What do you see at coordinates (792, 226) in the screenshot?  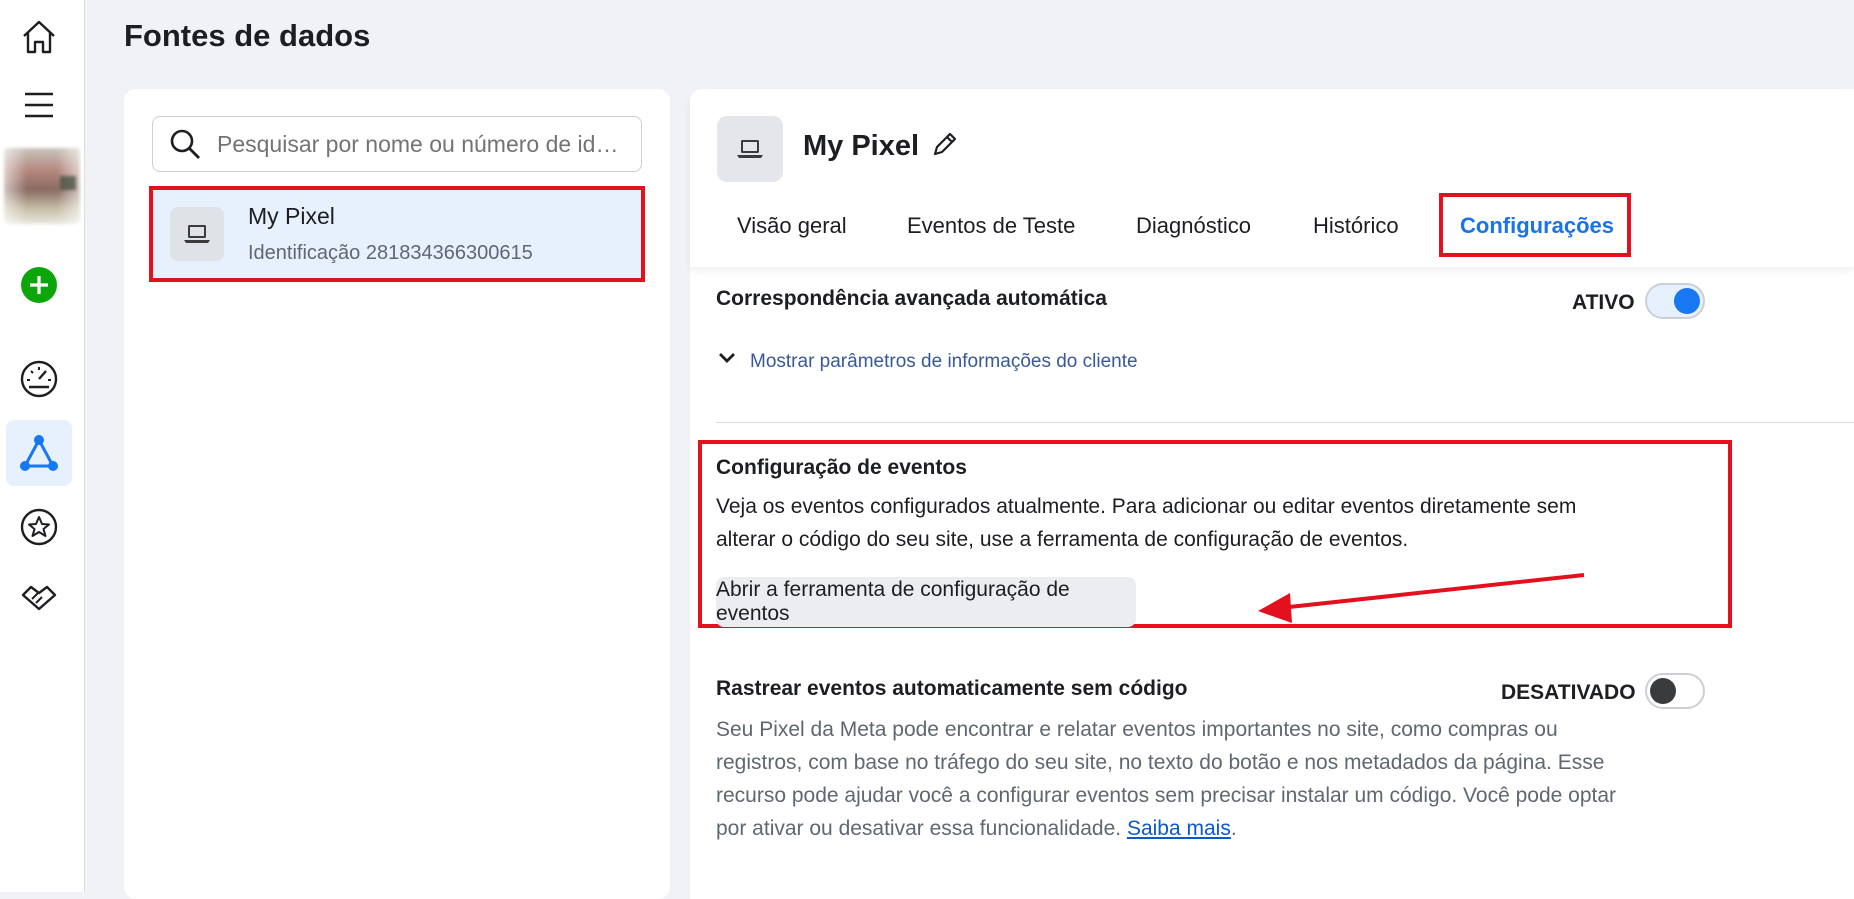 I see `tab-visao-geral: Visão geral` at bounding box center [792, 226].